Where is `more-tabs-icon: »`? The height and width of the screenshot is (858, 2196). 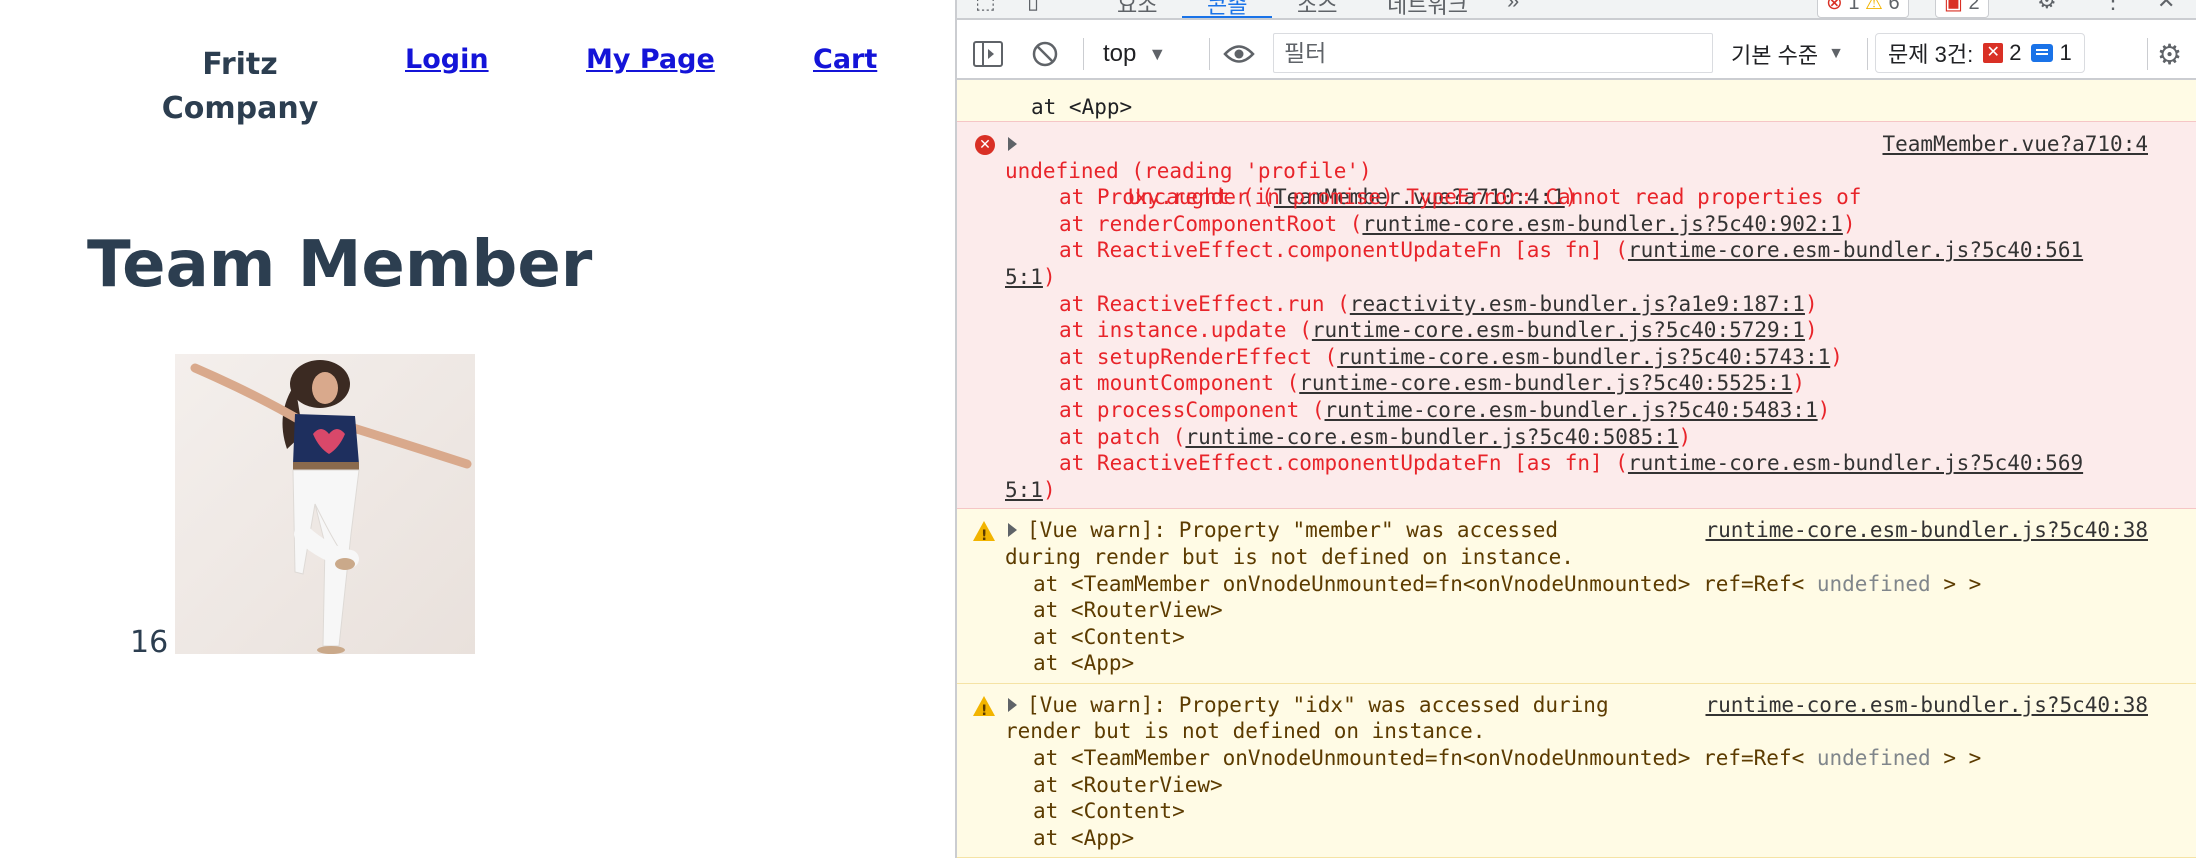
more-tabs-icon: » is located at coordinates (1513, 7).